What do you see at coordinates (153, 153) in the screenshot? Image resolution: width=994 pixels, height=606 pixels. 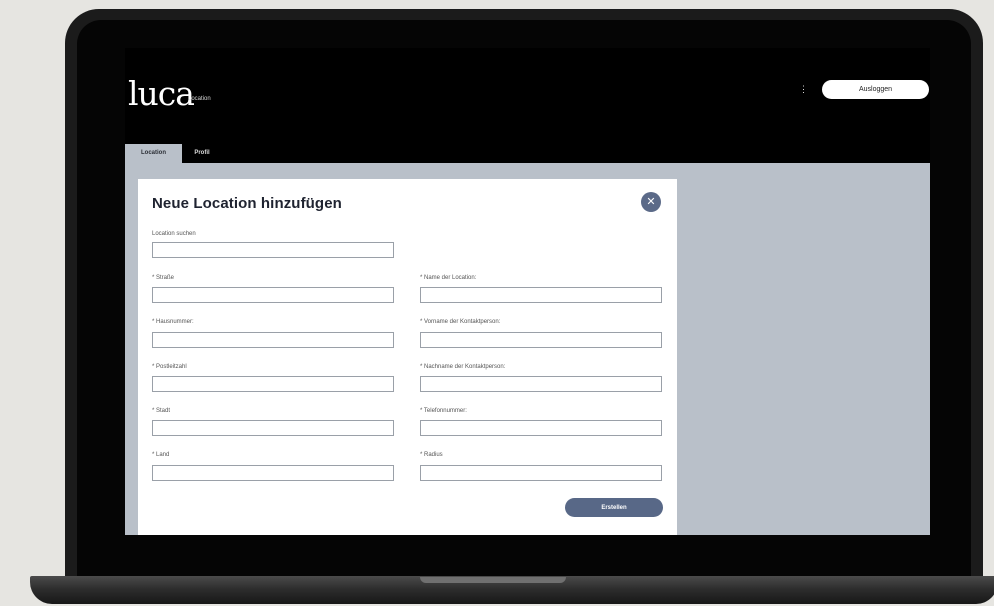 I see `tab-location: Location` at bounding box center [153, 153].